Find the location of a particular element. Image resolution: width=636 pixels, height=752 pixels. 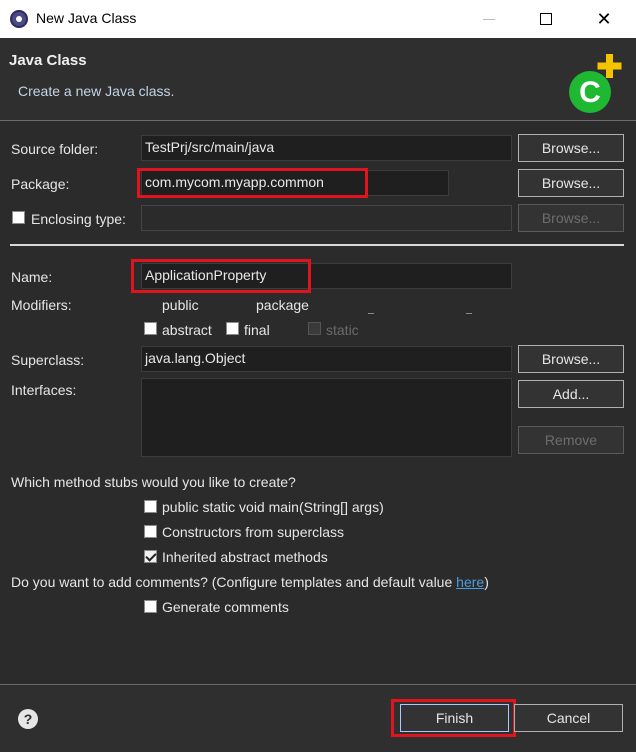

section-divider is located at coordinates (317, 245).